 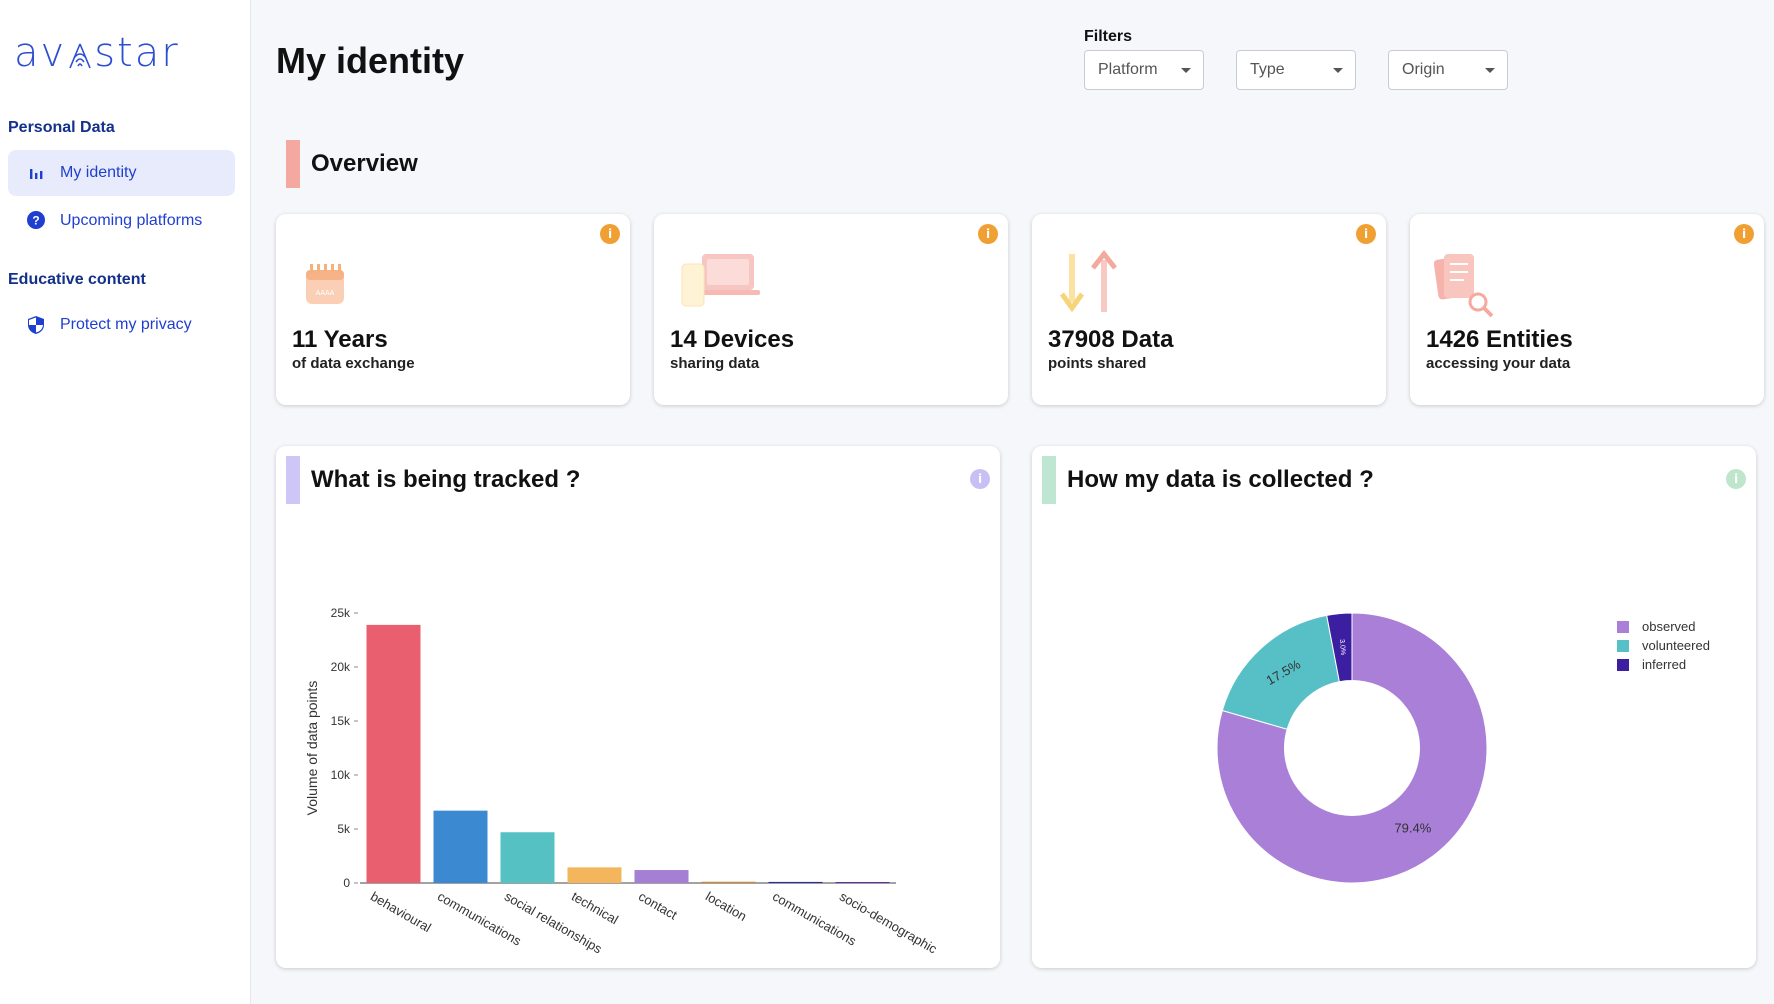 I want to click on select-value: Origin, so click(x=1423, y=69).